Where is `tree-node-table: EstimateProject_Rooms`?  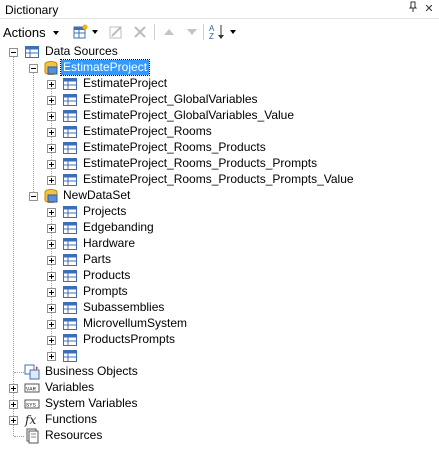 tree-node-table: EstimateProject_Rooms is located at coordinates (219, 132).